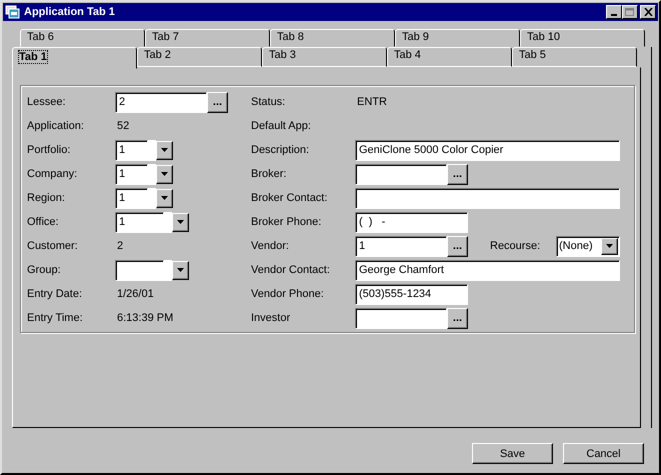 The width and height of the screenshot is (661, 475). What do you see at coordinates (281, 126) in the screenshot?
I see `field-label: Default App:` at bounding box center [281, 126].